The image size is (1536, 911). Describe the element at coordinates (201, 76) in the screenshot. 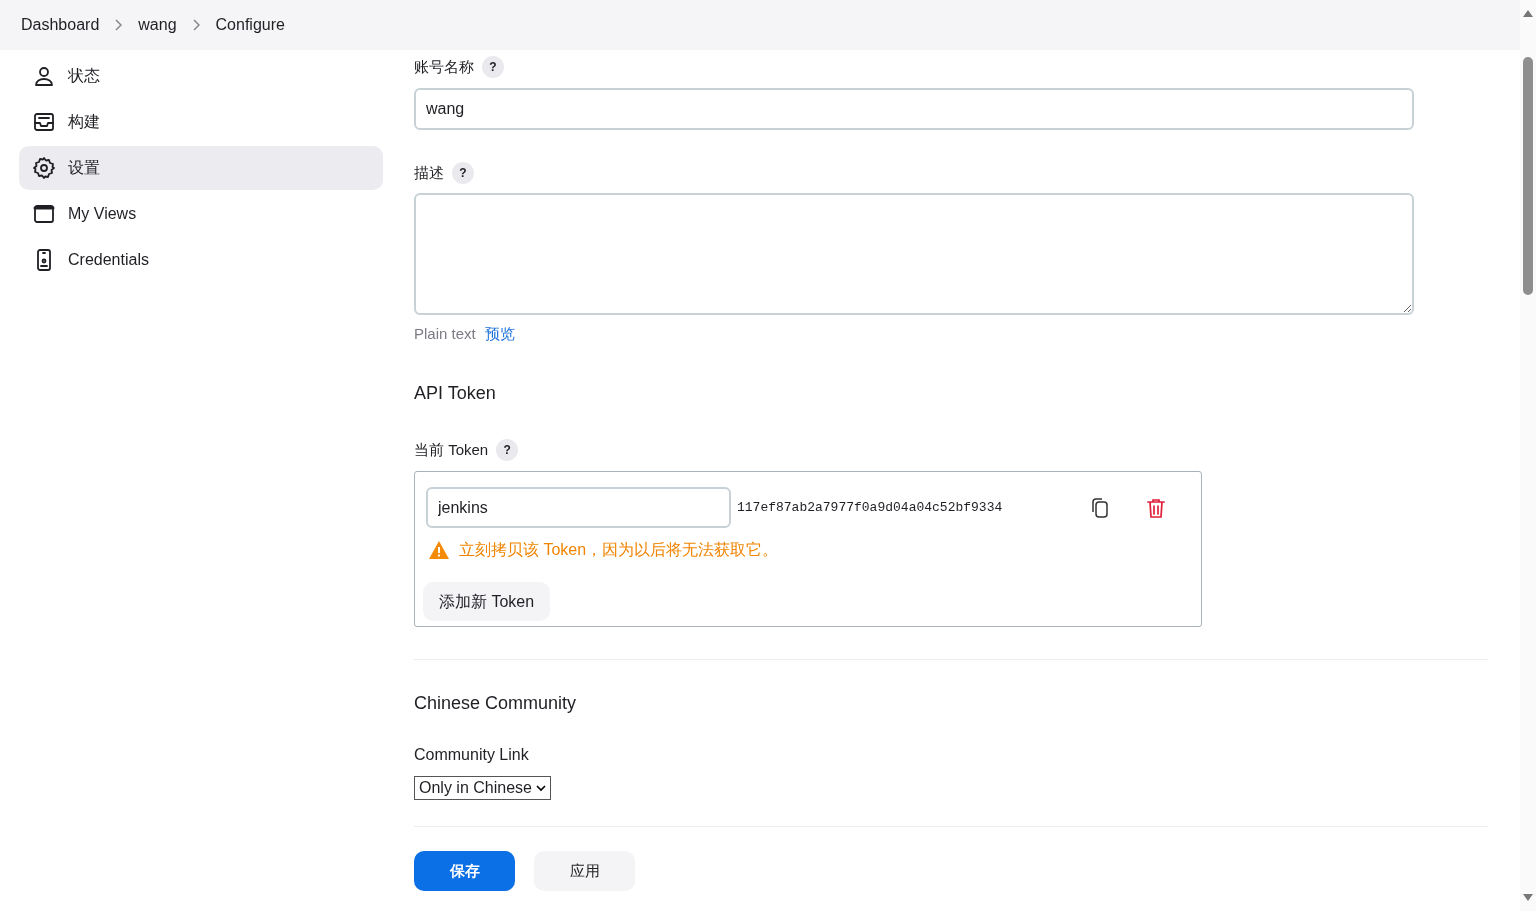

I see `sidebar-item: 状态` at that location.